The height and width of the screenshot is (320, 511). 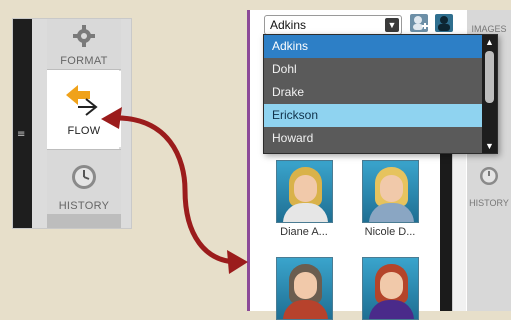 What do you see at coordinates (373, 138) in the screenshot?
I see `dropdown-option-howard: Howard` at bounding box center [373, 138].